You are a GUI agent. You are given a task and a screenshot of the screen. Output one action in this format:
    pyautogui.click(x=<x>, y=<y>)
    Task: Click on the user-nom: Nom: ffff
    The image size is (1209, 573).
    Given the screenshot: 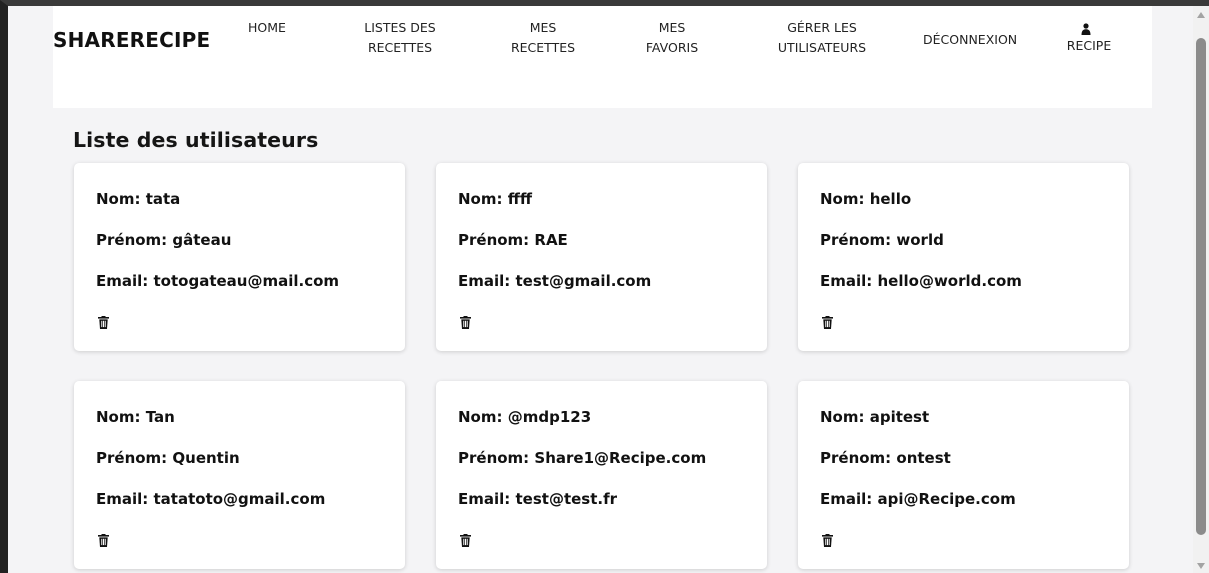 What is the action you would take?
    pyautogui.click(x=495, y=199)
    